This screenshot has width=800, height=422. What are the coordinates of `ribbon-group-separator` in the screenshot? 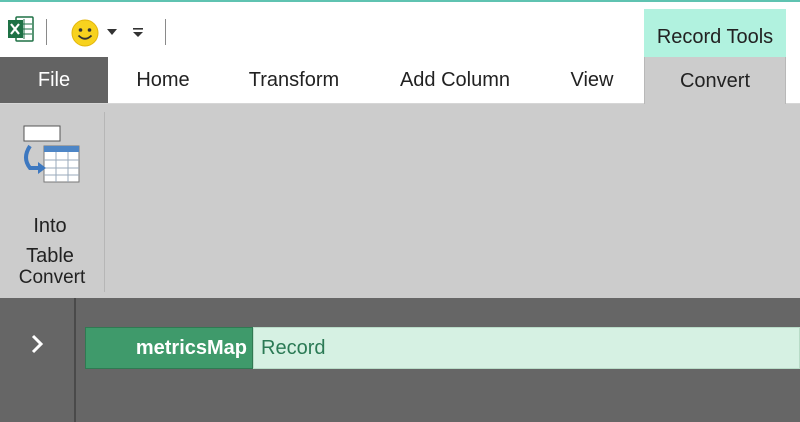 It's located at (104, 202).